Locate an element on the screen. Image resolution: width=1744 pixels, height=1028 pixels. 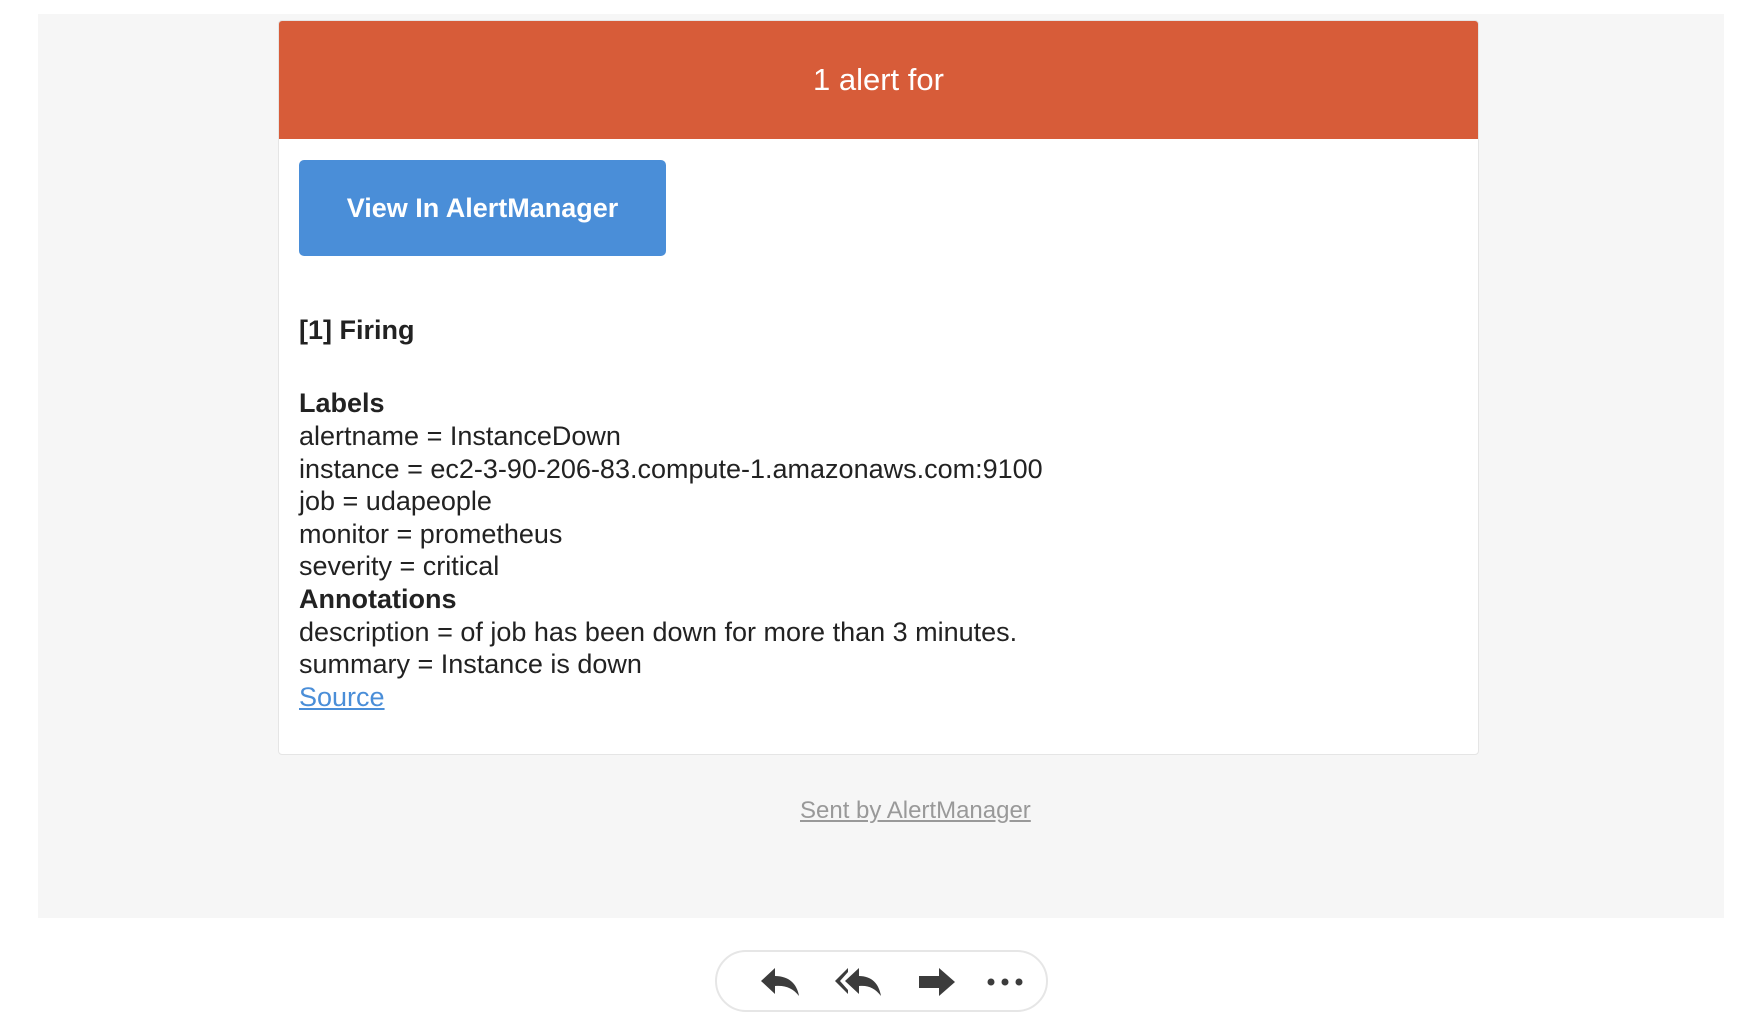
reply-icon is located at coordinates (780, 982).